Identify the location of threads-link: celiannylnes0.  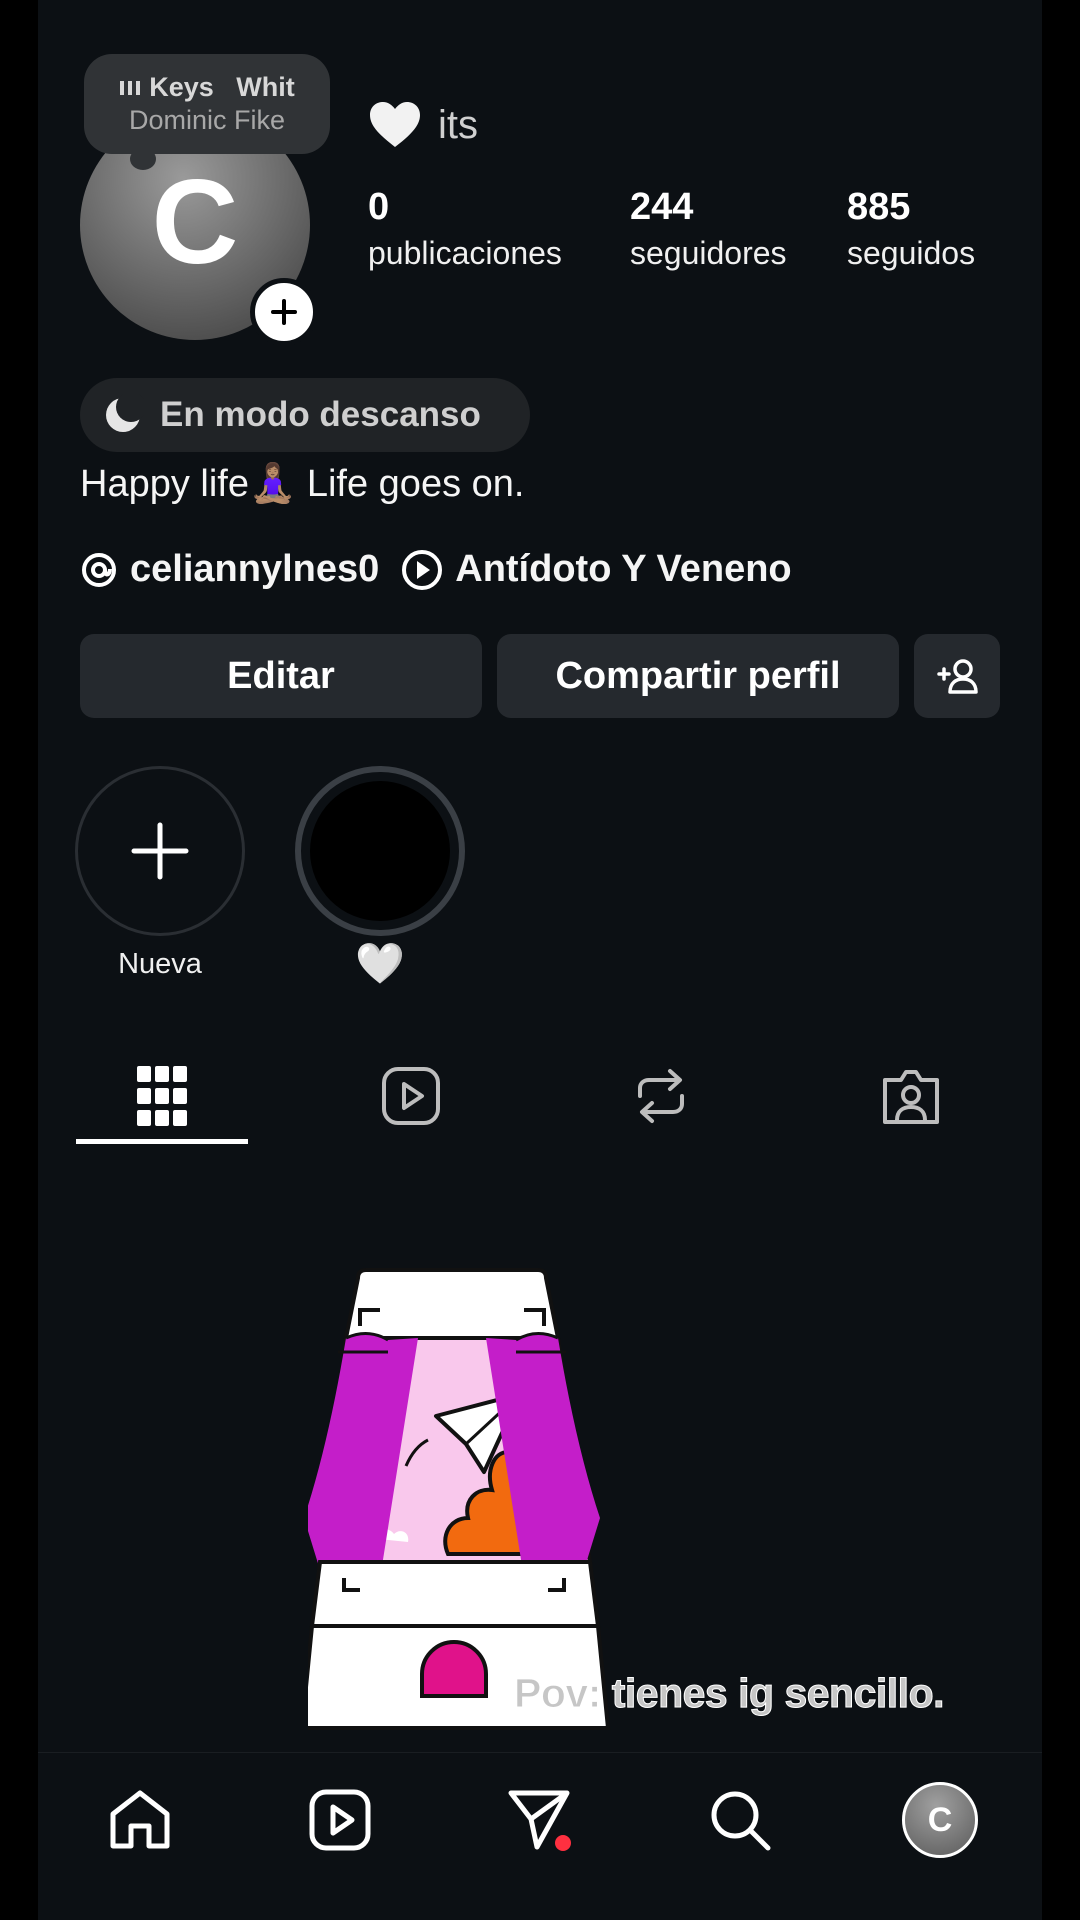
(229, 569).